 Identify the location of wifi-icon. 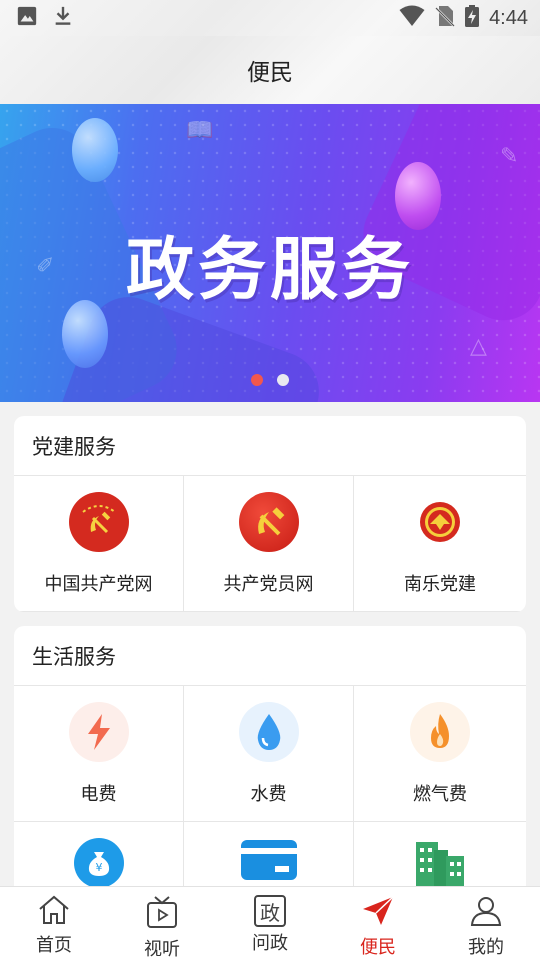
(412, 18).